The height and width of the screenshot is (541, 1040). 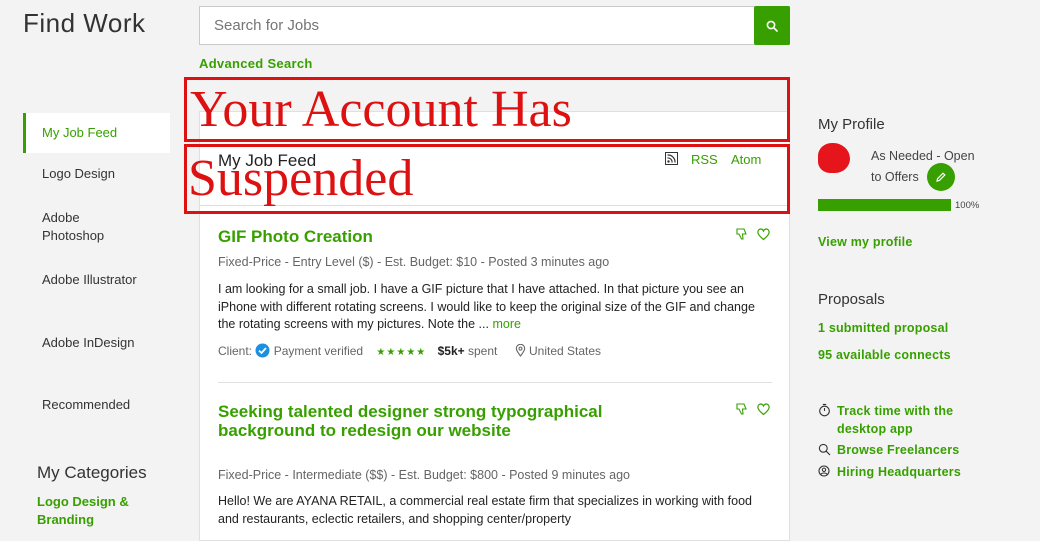 What do you see at coordinates (401, 352) in the screenshot?
I see `rating-stars: ★★★★★` at bounding box center [401, 352].